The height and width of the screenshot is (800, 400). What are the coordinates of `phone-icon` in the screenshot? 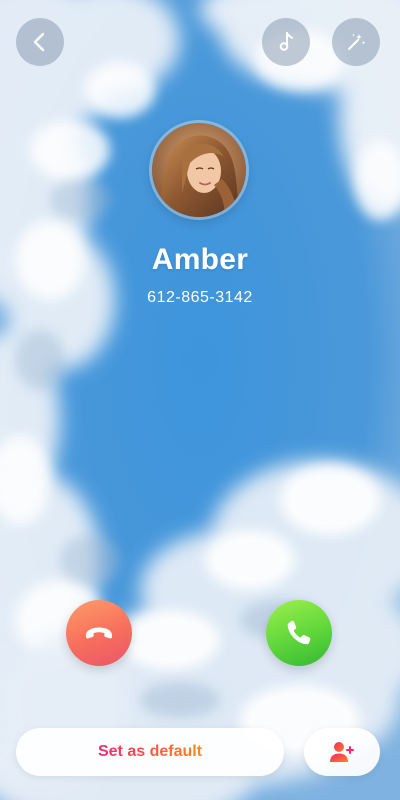 It's located at (299, 632).